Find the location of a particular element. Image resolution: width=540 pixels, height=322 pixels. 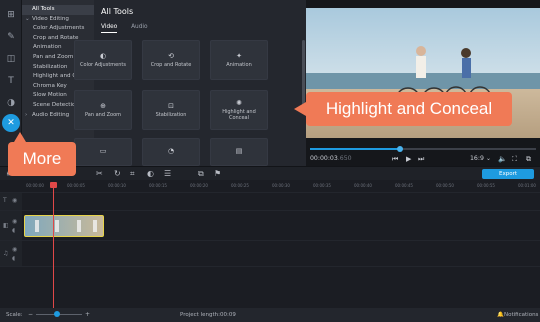

tool-card: ▭ is located at coordinates (103, 152).